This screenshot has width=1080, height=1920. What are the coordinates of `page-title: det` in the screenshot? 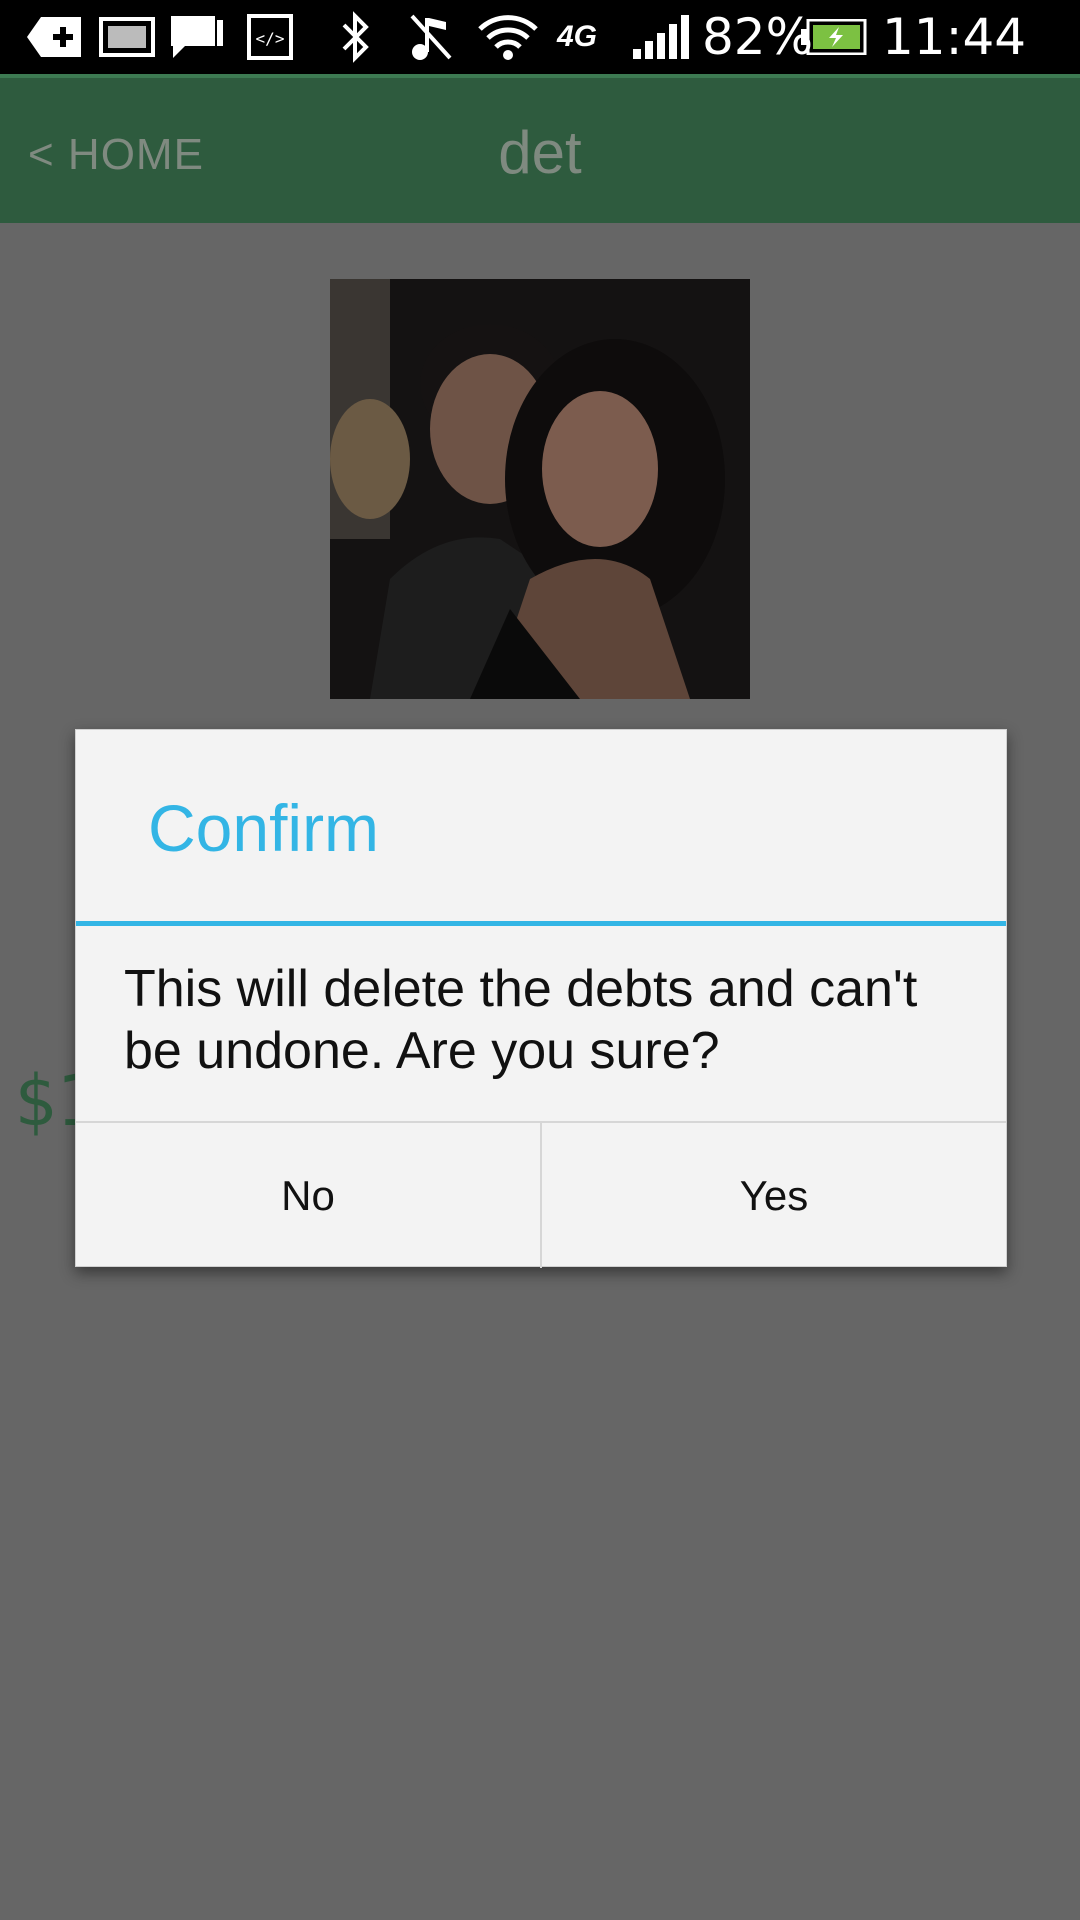 It's located at (540, 152).